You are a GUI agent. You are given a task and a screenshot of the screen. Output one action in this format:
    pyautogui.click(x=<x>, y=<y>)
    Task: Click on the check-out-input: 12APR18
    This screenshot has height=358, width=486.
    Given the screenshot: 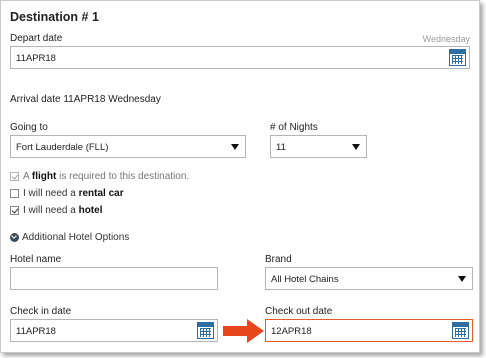 What is the action you would take?
    pyautogui.click(x=369, y=330)
    